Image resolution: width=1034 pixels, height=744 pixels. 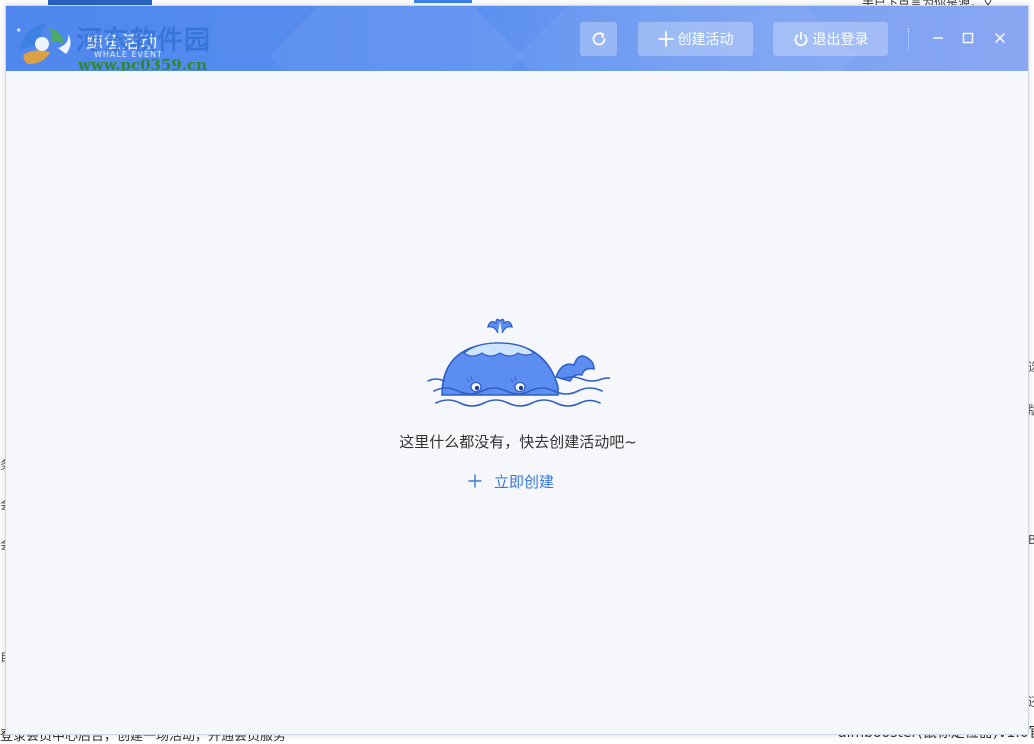 I want to click on minimize-icon, so click(x=938, y=38).